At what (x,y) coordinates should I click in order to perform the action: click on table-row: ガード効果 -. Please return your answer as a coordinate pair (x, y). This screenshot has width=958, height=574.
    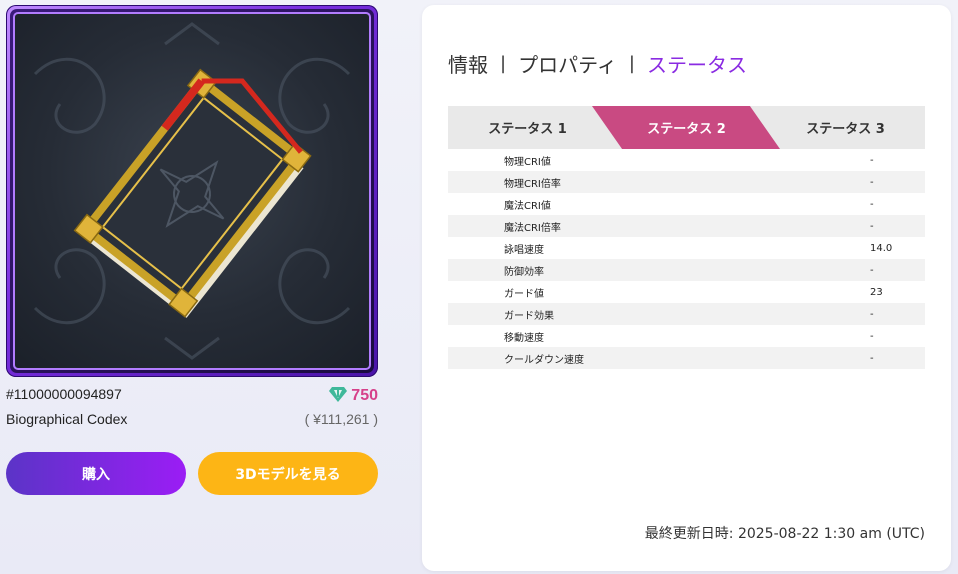
    Looking at the image, I should click on (686, 314).